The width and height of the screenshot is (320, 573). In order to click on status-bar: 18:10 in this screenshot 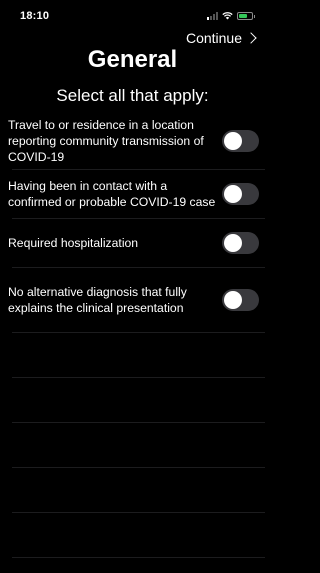, I will do `click(132, 16)`.